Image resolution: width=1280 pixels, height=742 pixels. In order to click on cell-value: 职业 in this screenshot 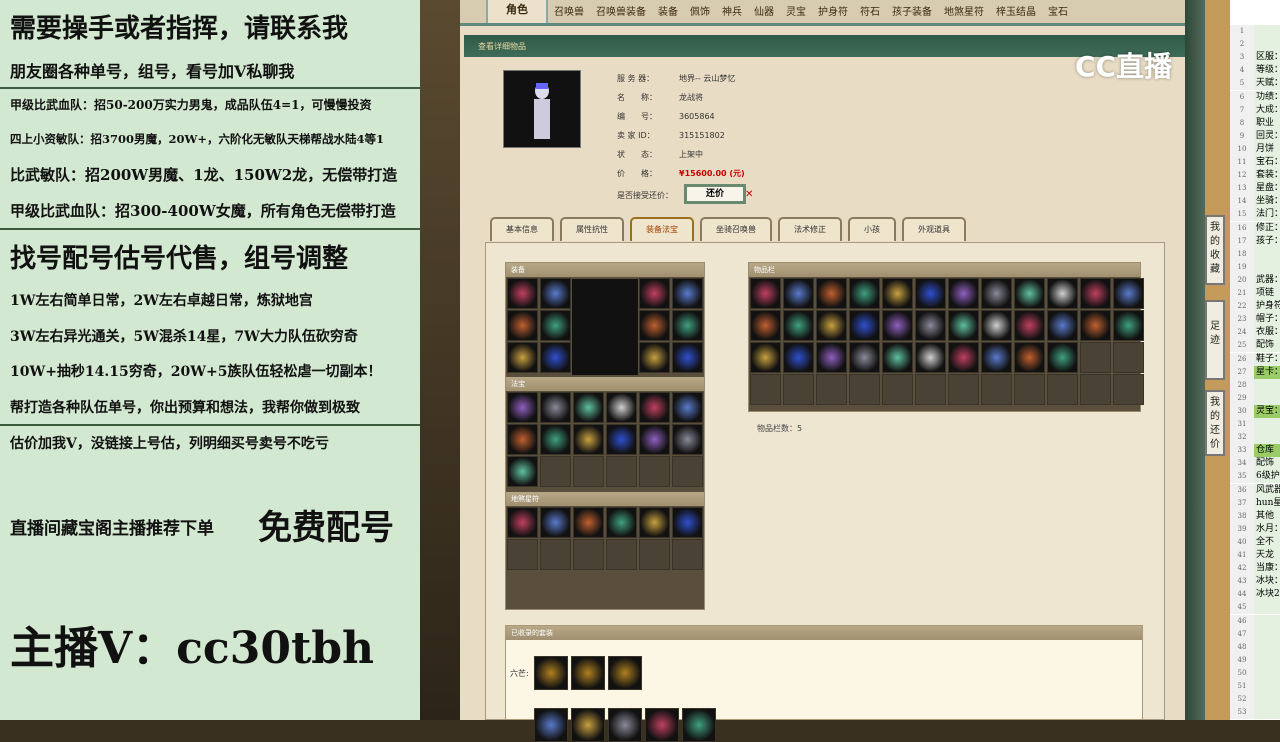, I will do `click(1267, 123)`.